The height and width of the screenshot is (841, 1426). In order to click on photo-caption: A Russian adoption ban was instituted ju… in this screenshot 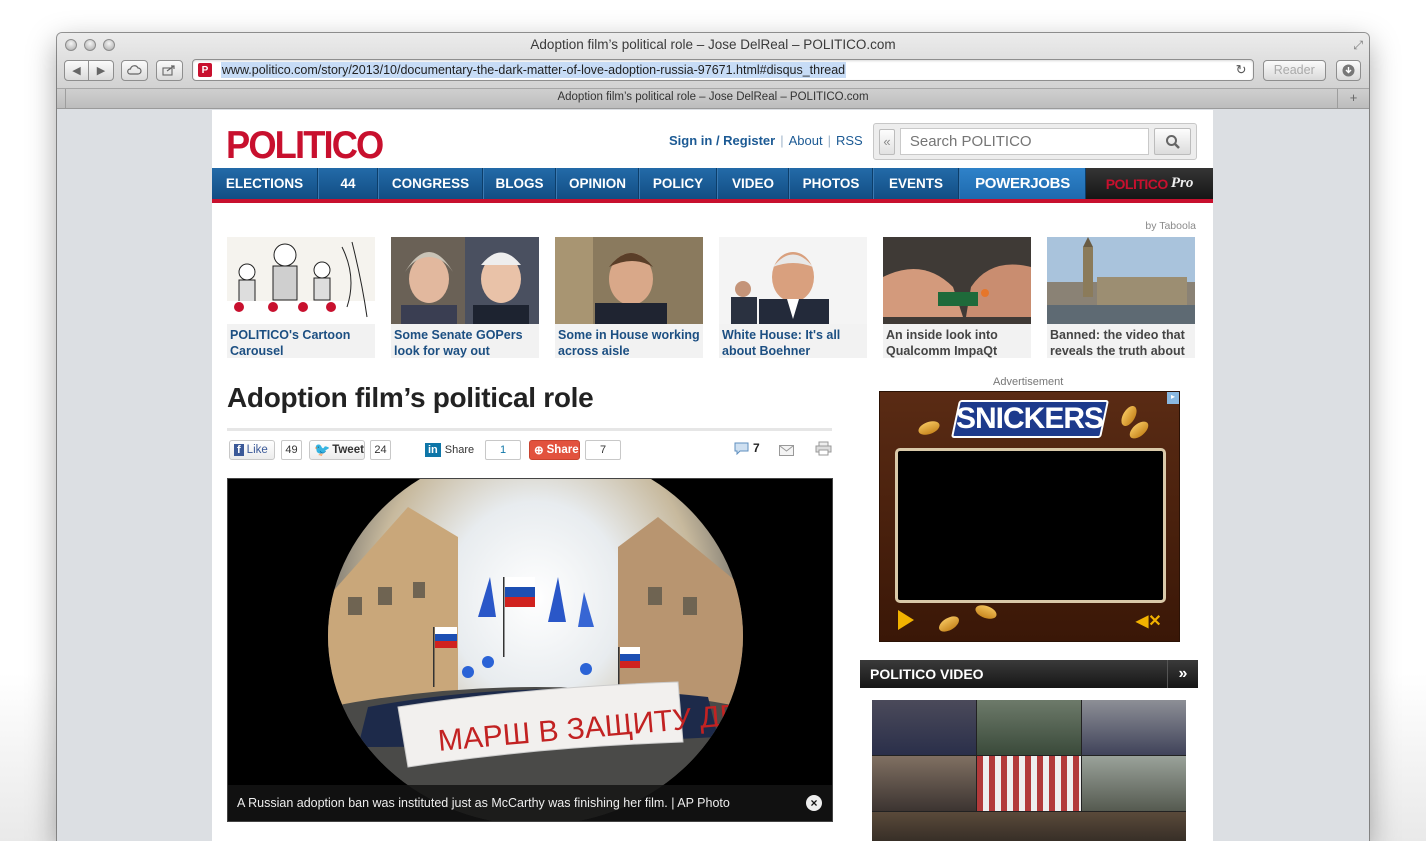, I will do `click(530, 803)`.